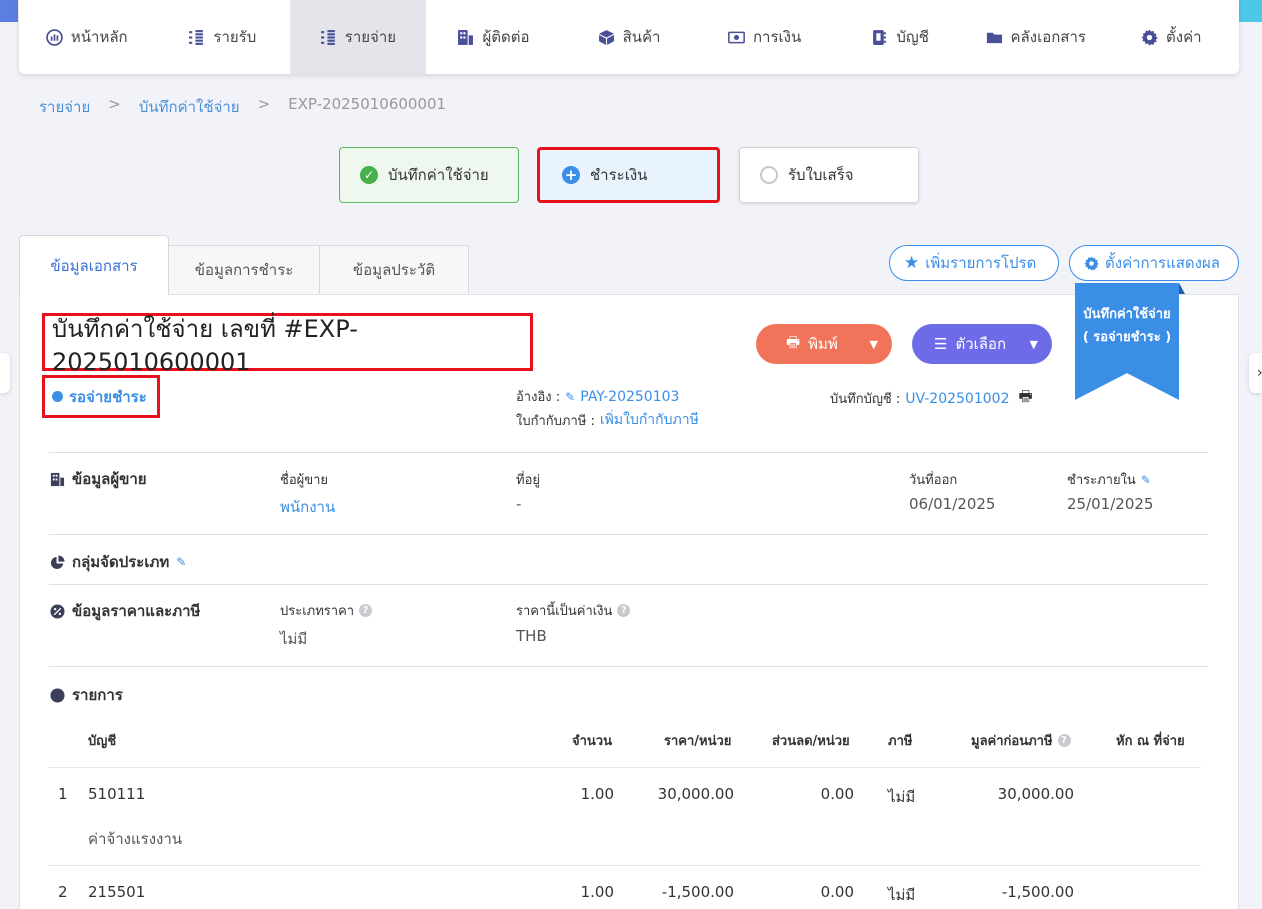  Describe the element at coordinates (865, 399) in the screenshot. I see `ledger-label: บันทึกบัญชี :` at that location.